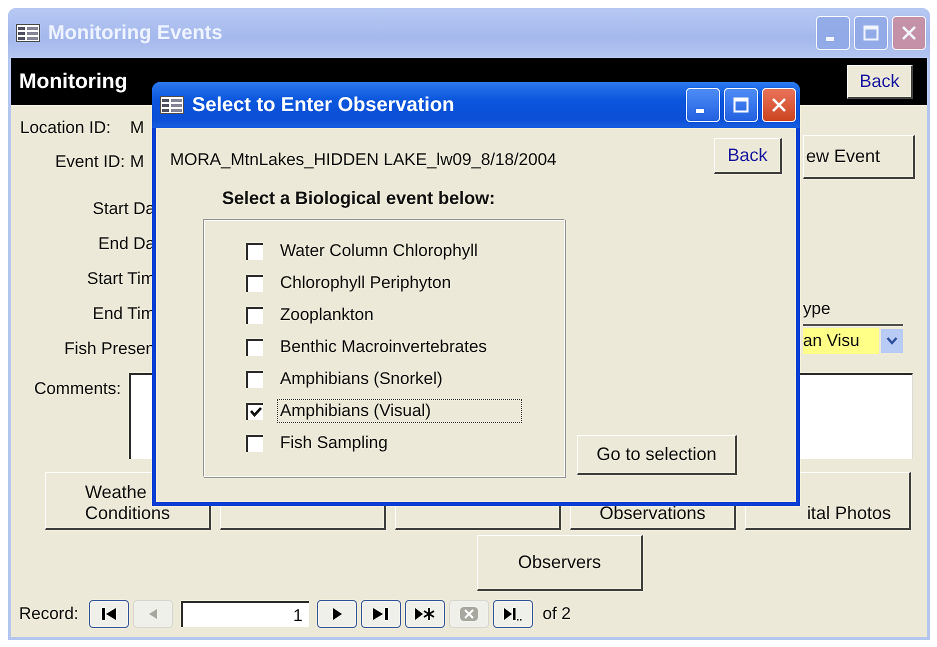 Image resolution: width=937 pixels, height=647 pixels. What do you see at coordinates (336, 614) in the screenshot?
I see `next-record-button` at bounding box center [336, 614].